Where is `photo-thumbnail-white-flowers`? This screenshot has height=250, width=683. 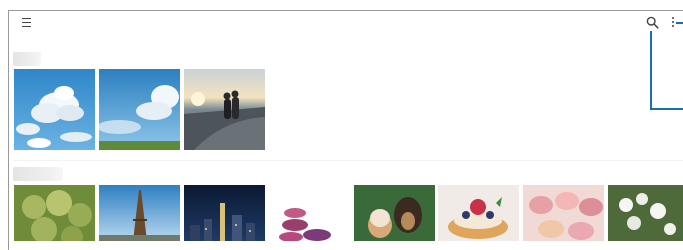
photo-thumbnail-white-flowers is located at coordinates (645, 213).